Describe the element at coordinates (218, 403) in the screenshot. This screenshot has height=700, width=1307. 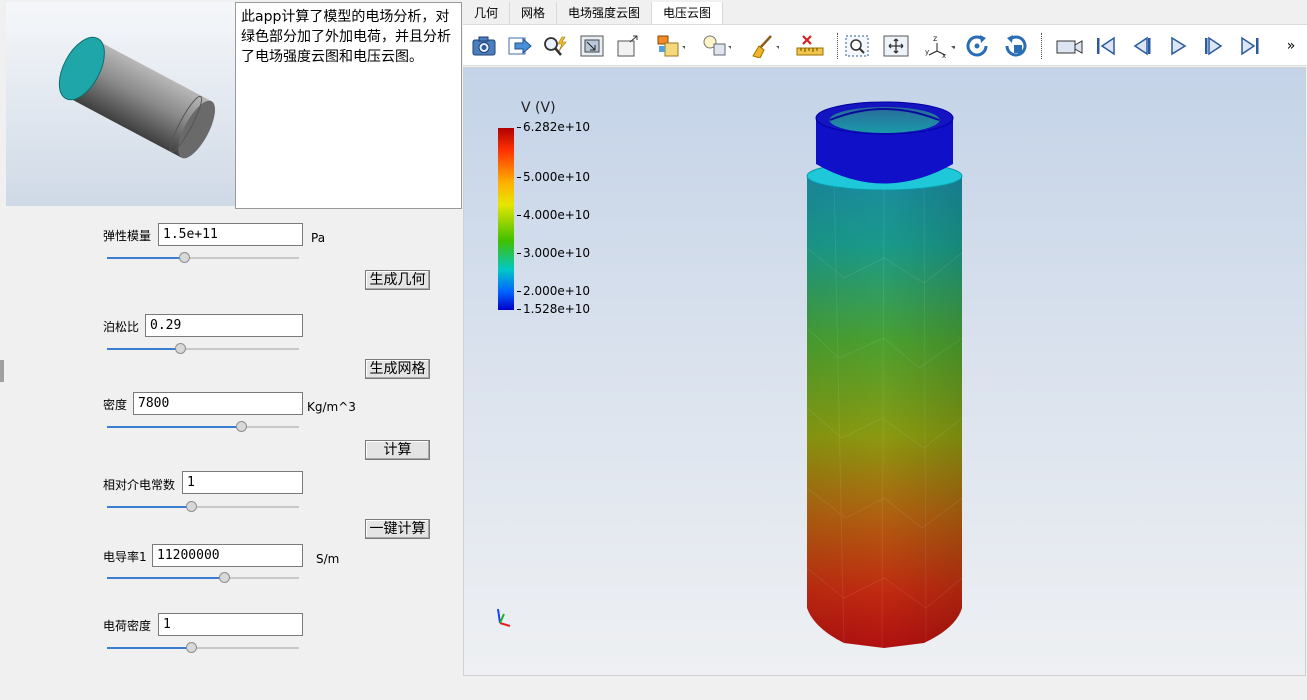
I see `density-input: 7800` at that location.